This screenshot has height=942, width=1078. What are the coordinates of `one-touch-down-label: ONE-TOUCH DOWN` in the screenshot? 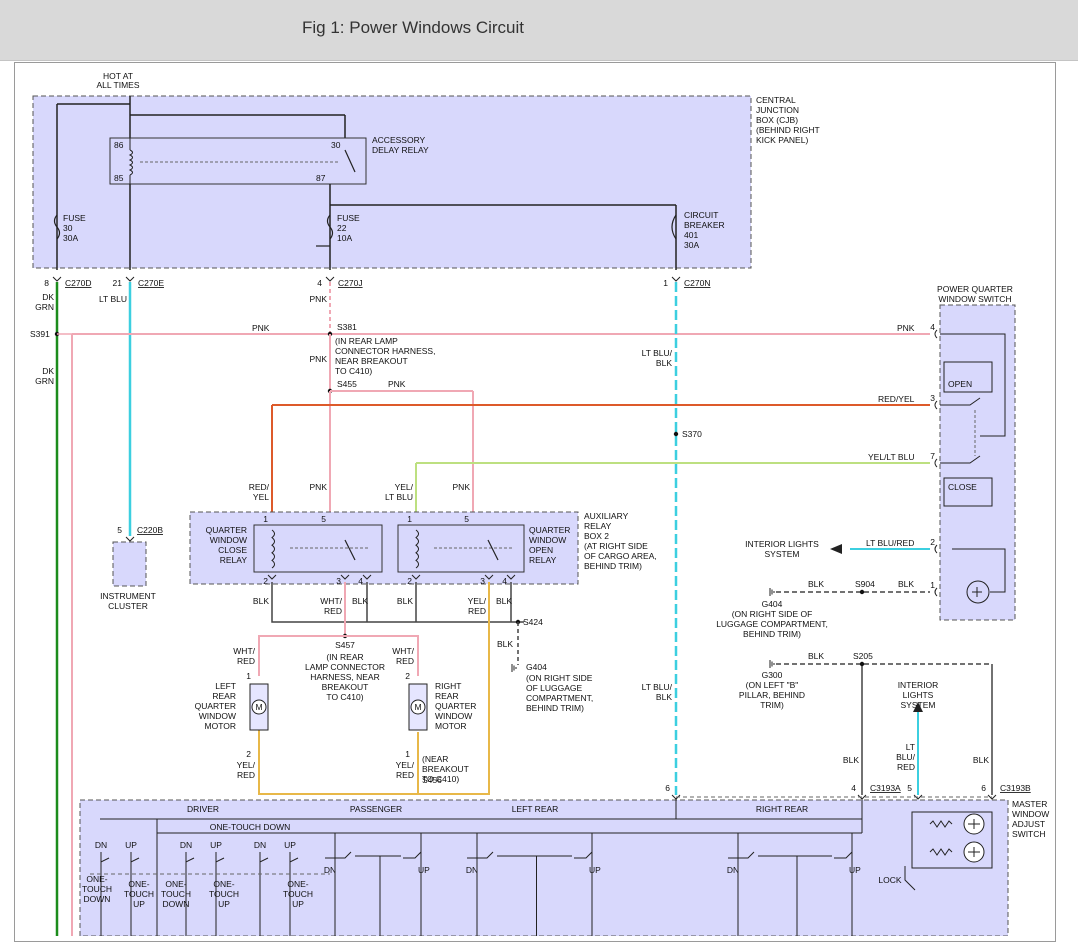 It's located at (250, 827).